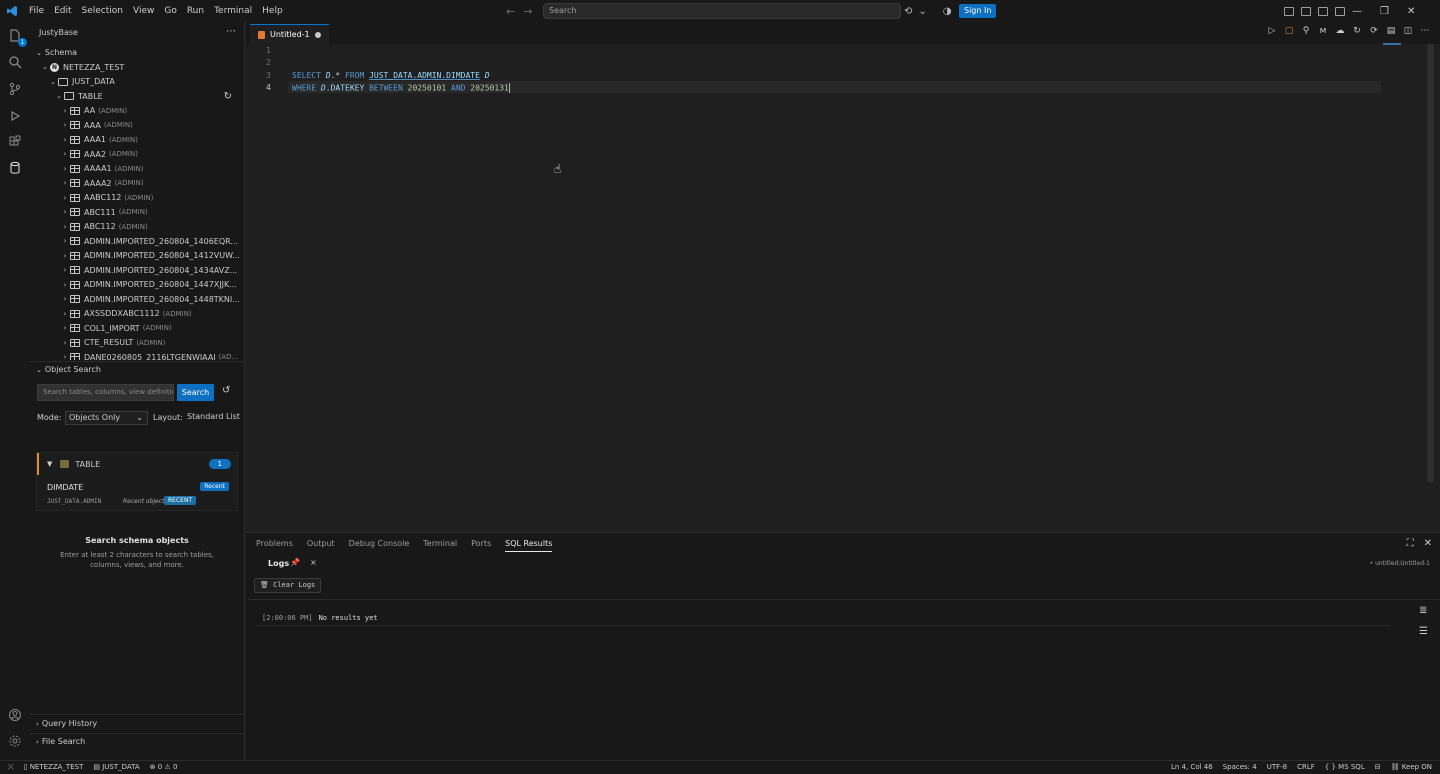 This screenshot has width=1440, height=774. What do you see at coordinates (288, 585) in the screenshot?
I see `clear-logs-button: 🗑 Clear Logs` at bounding box center [288, 585].